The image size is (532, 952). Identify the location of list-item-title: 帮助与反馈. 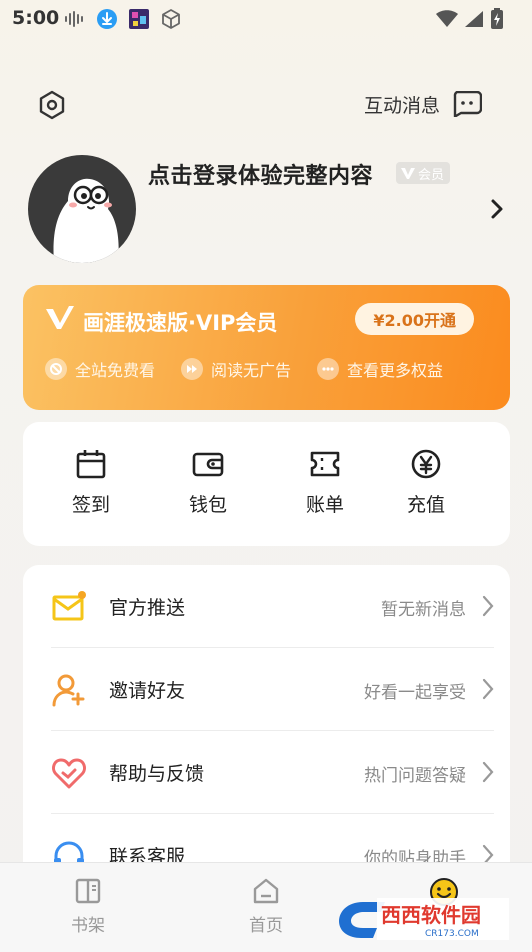
(157, 774).